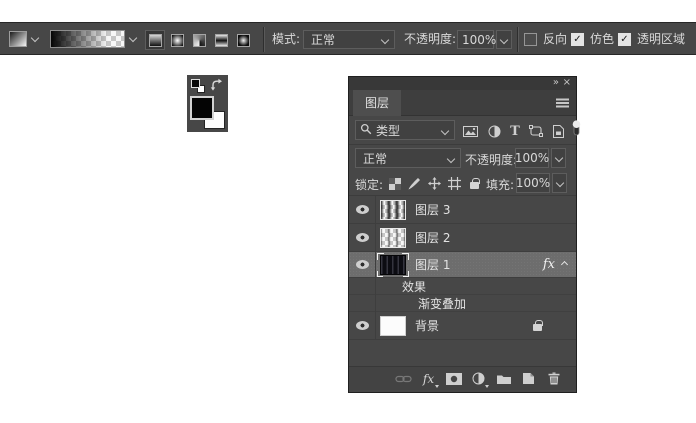  I want to click on separator, so click(517, 39).